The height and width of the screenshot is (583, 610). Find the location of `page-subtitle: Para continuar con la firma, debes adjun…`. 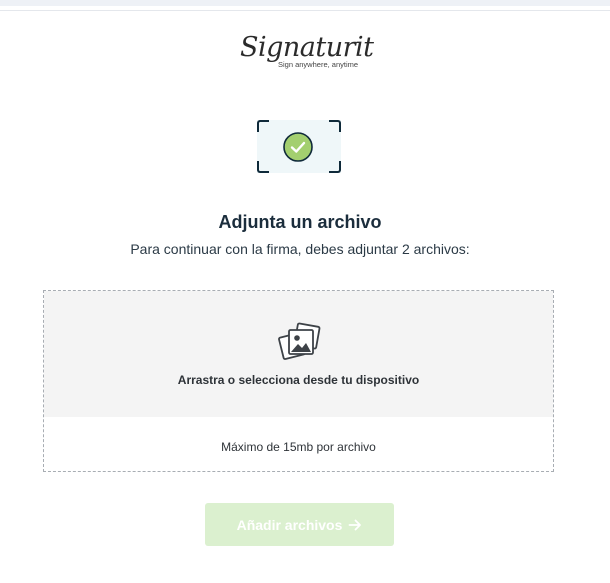

page-subtitle: Para continuar con la firma, debes adjun… is located at coordinates (300, 249).